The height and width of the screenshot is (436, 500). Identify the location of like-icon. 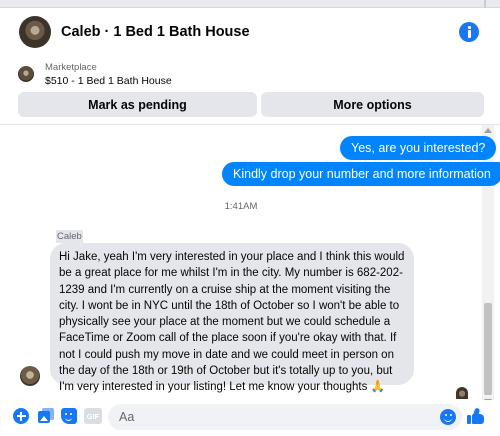
(476, 416).